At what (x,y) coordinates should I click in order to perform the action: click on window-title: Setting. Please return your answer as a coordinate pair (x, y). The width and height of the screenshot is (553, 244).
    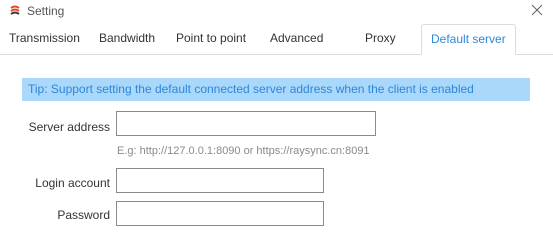
    Looking at the image, I should click on (46, 11).